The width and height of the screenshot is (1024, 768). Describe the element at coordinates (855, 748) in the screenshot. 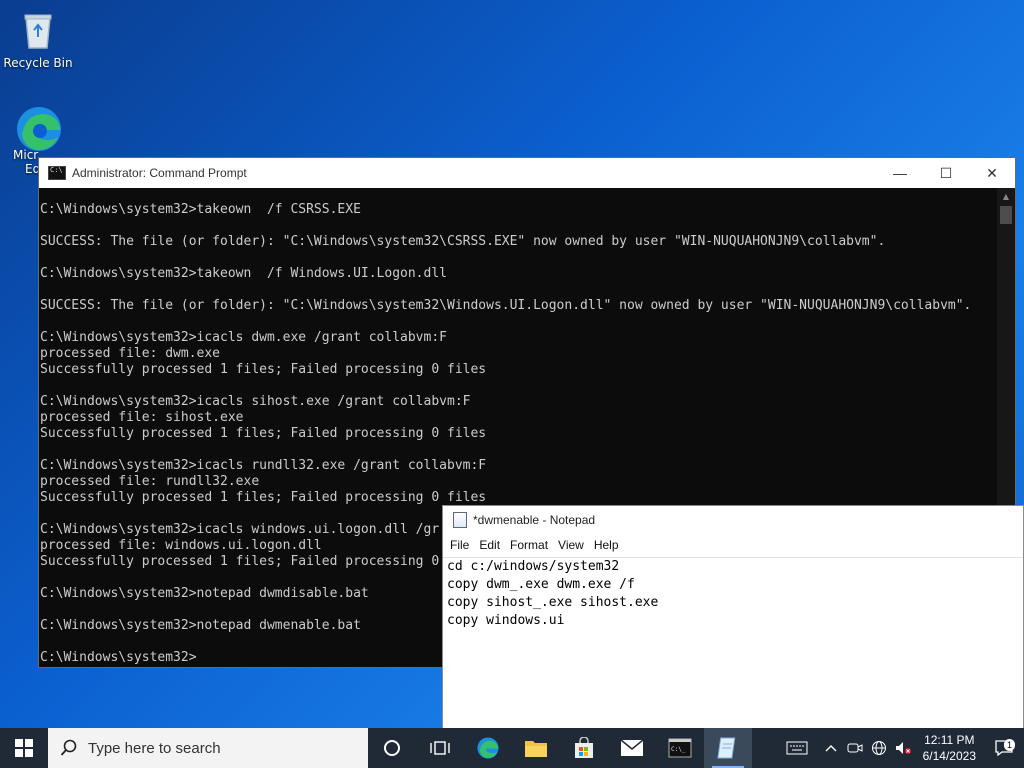

I see `tray-meet-now-icon` at that location.